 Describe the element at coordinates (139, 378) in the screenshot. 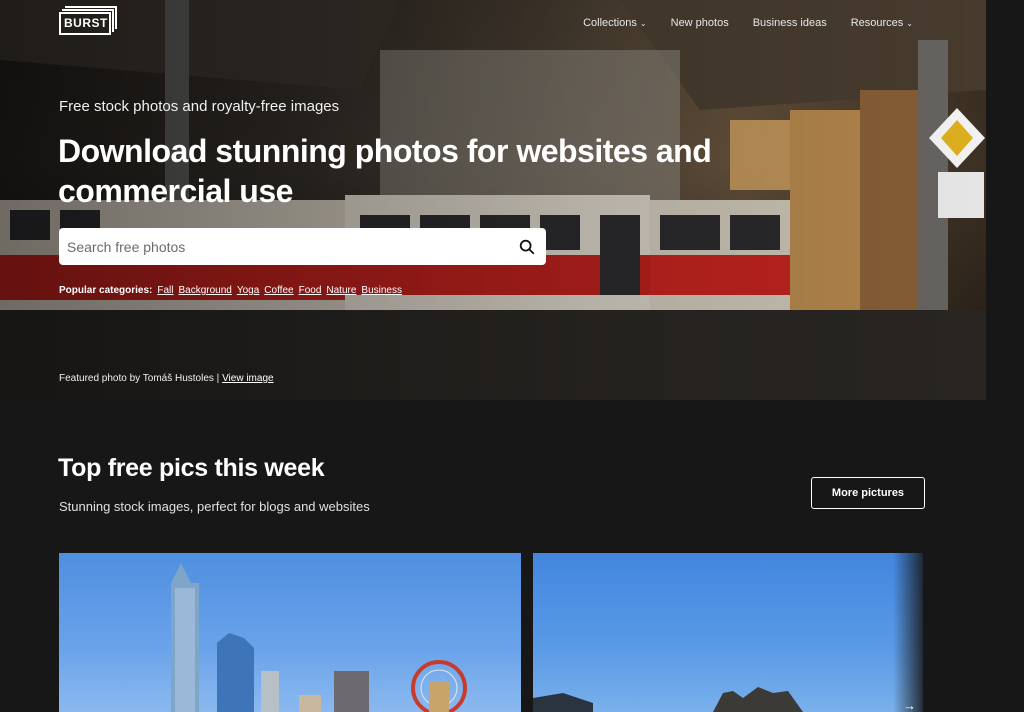

I see `photo-credit-text: Featured photo by Tomáš Hustoles |` at that location.